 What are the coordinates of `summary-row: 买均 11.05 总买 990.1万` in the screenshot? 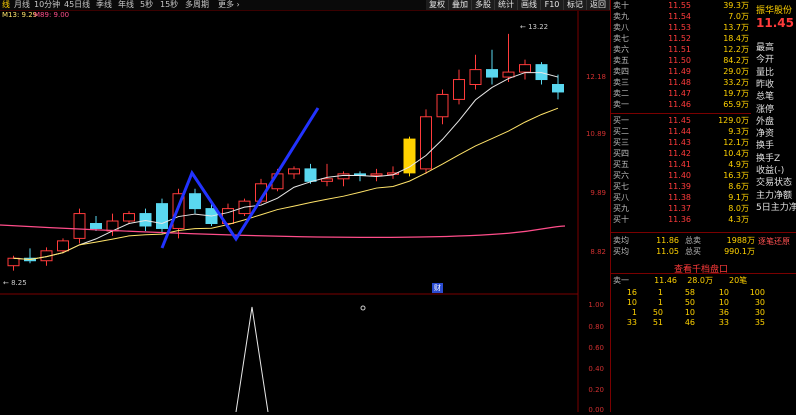 It's located at (686, 251).